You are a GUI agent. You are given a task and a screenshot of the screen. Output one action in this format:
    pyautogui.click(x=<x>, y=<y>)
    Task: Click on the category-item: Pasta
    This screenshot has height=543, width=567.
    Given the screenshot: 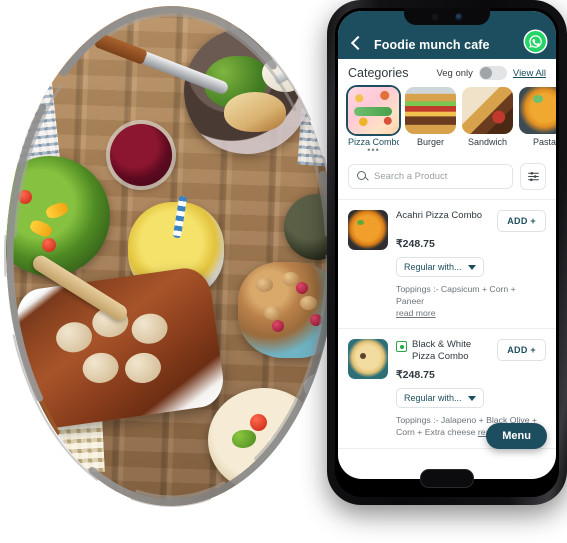 What is the action you would take?
    pyautogui.click(x=537, y=120)
    